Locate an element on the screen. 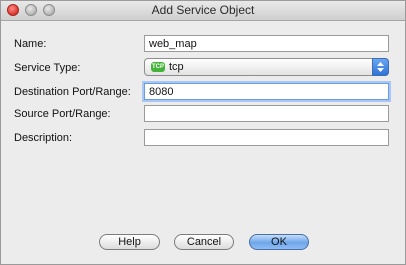 This screenshot has height=265, width=406. tcp-icon: TCP is located at coordinates (158, 67).